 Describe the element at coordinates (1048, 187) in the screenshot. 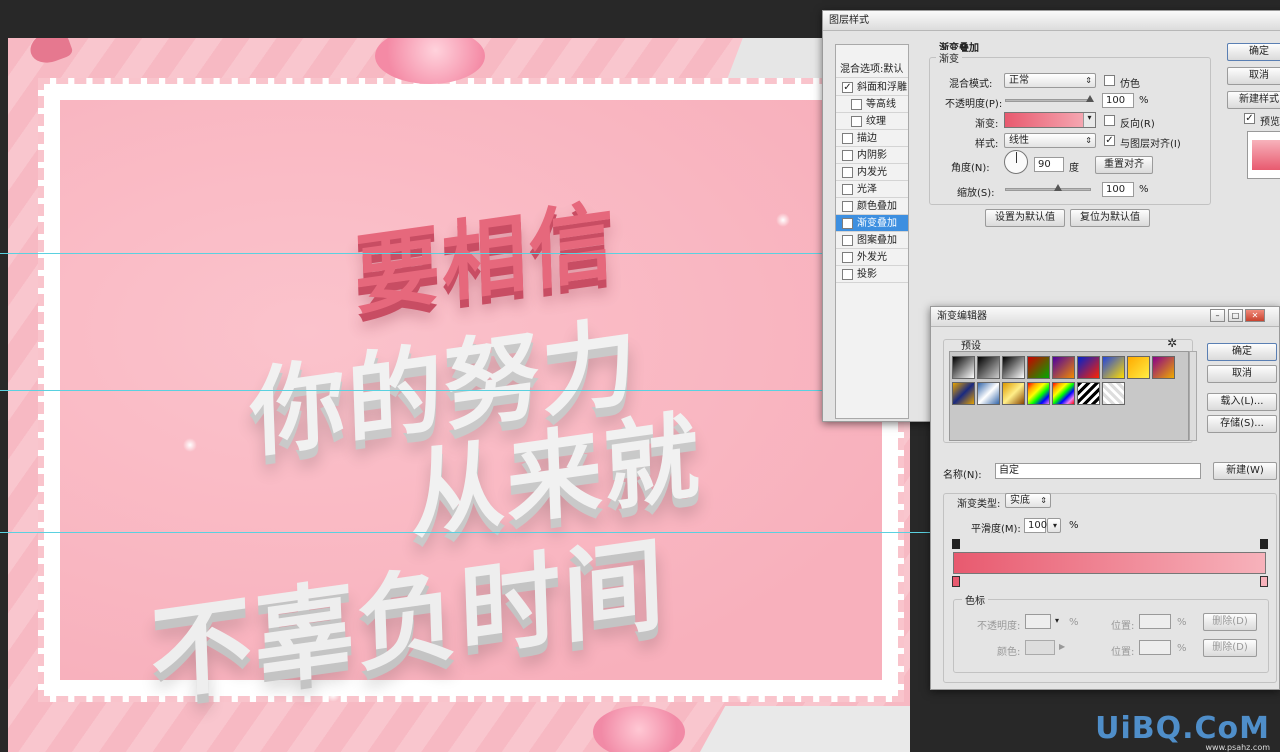

I see `scale-slider` at that location.